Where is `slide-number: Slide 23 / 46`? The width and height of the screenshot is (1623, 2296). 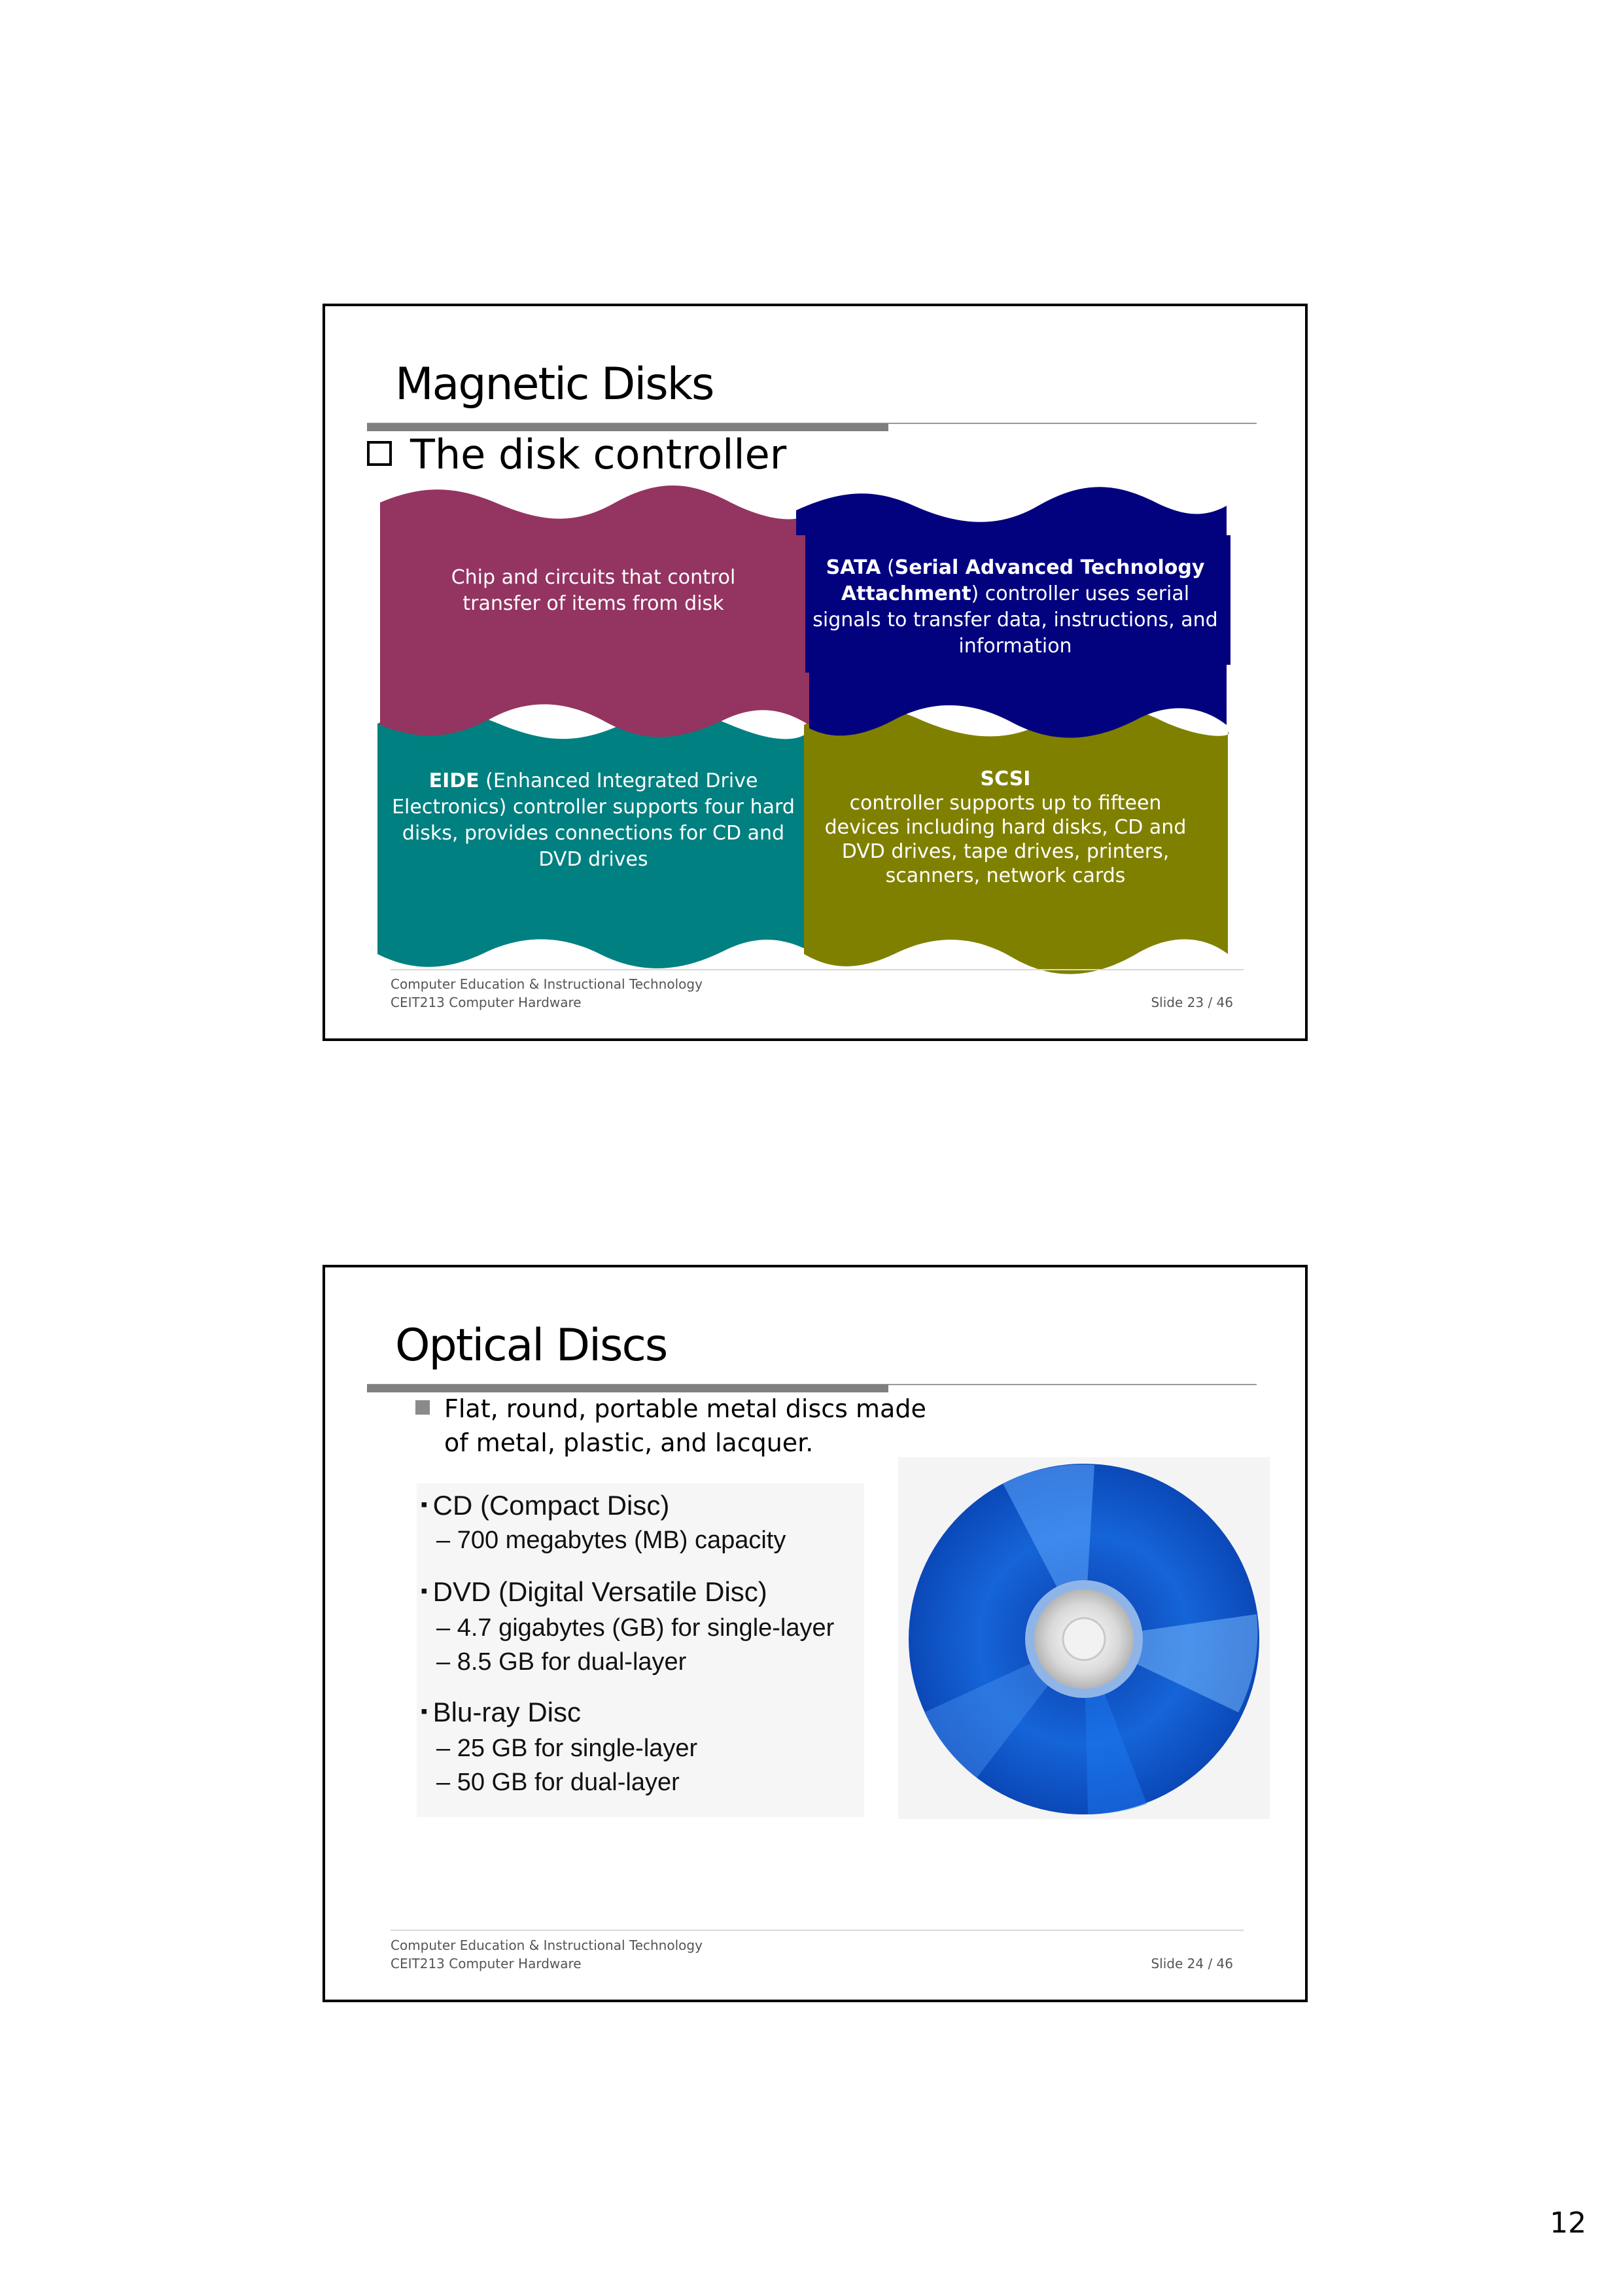
slide-number: Slide 23 / 46 is located at coordinates (1192, 1002).